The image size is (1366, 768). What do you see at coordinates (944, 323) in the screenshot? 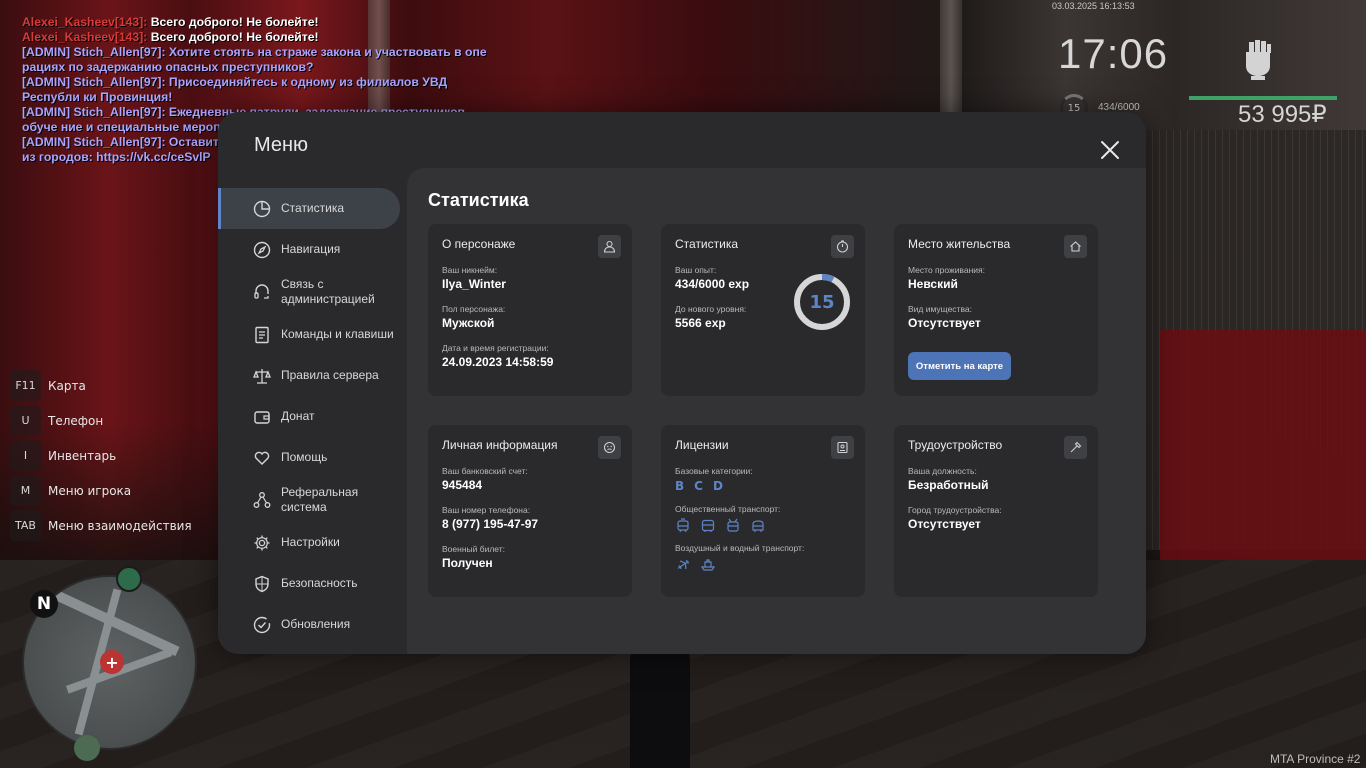
I see `property-value: Отсутствует` at bounding box center [944, 323].